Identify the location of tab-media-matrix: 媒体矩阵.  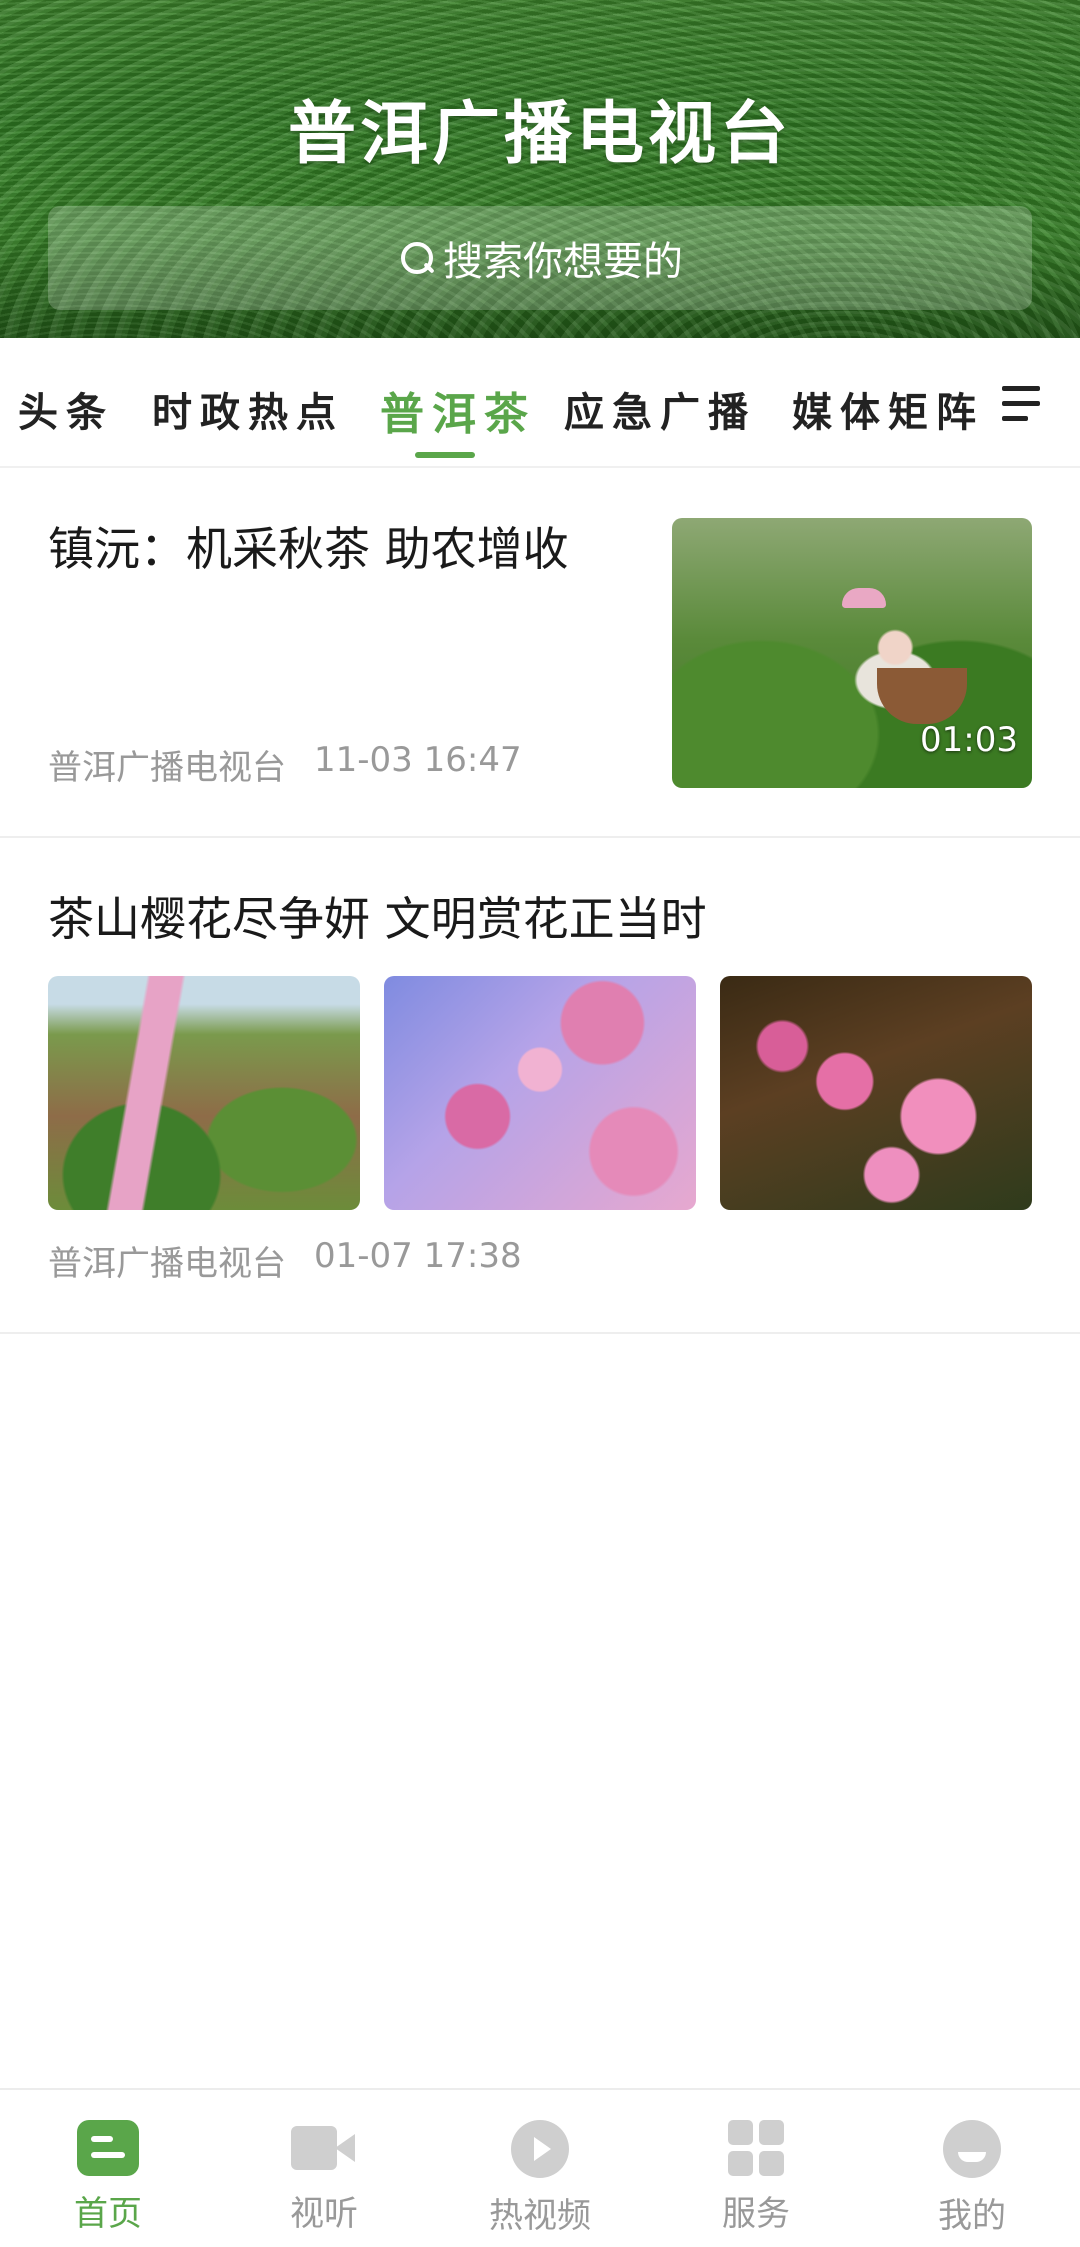
(888, 409).